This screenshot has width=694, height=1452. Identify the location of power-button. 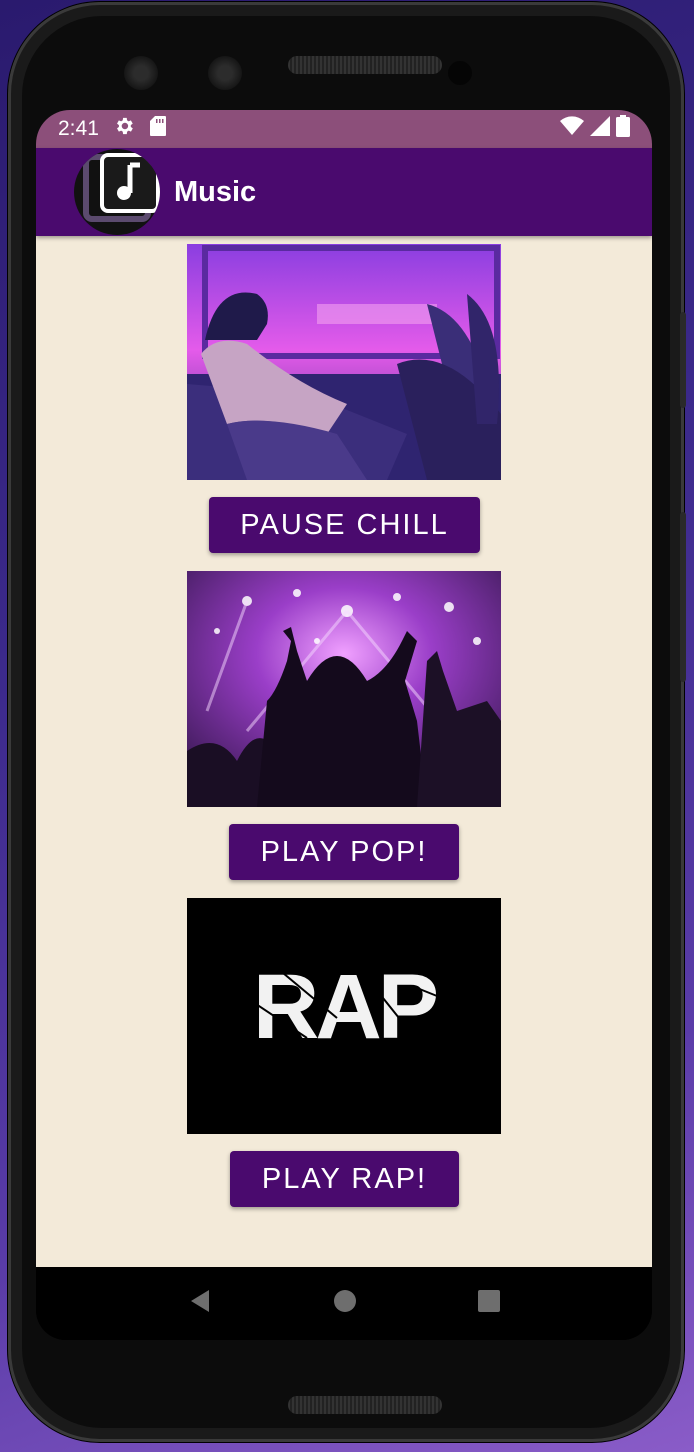
(683, 360).